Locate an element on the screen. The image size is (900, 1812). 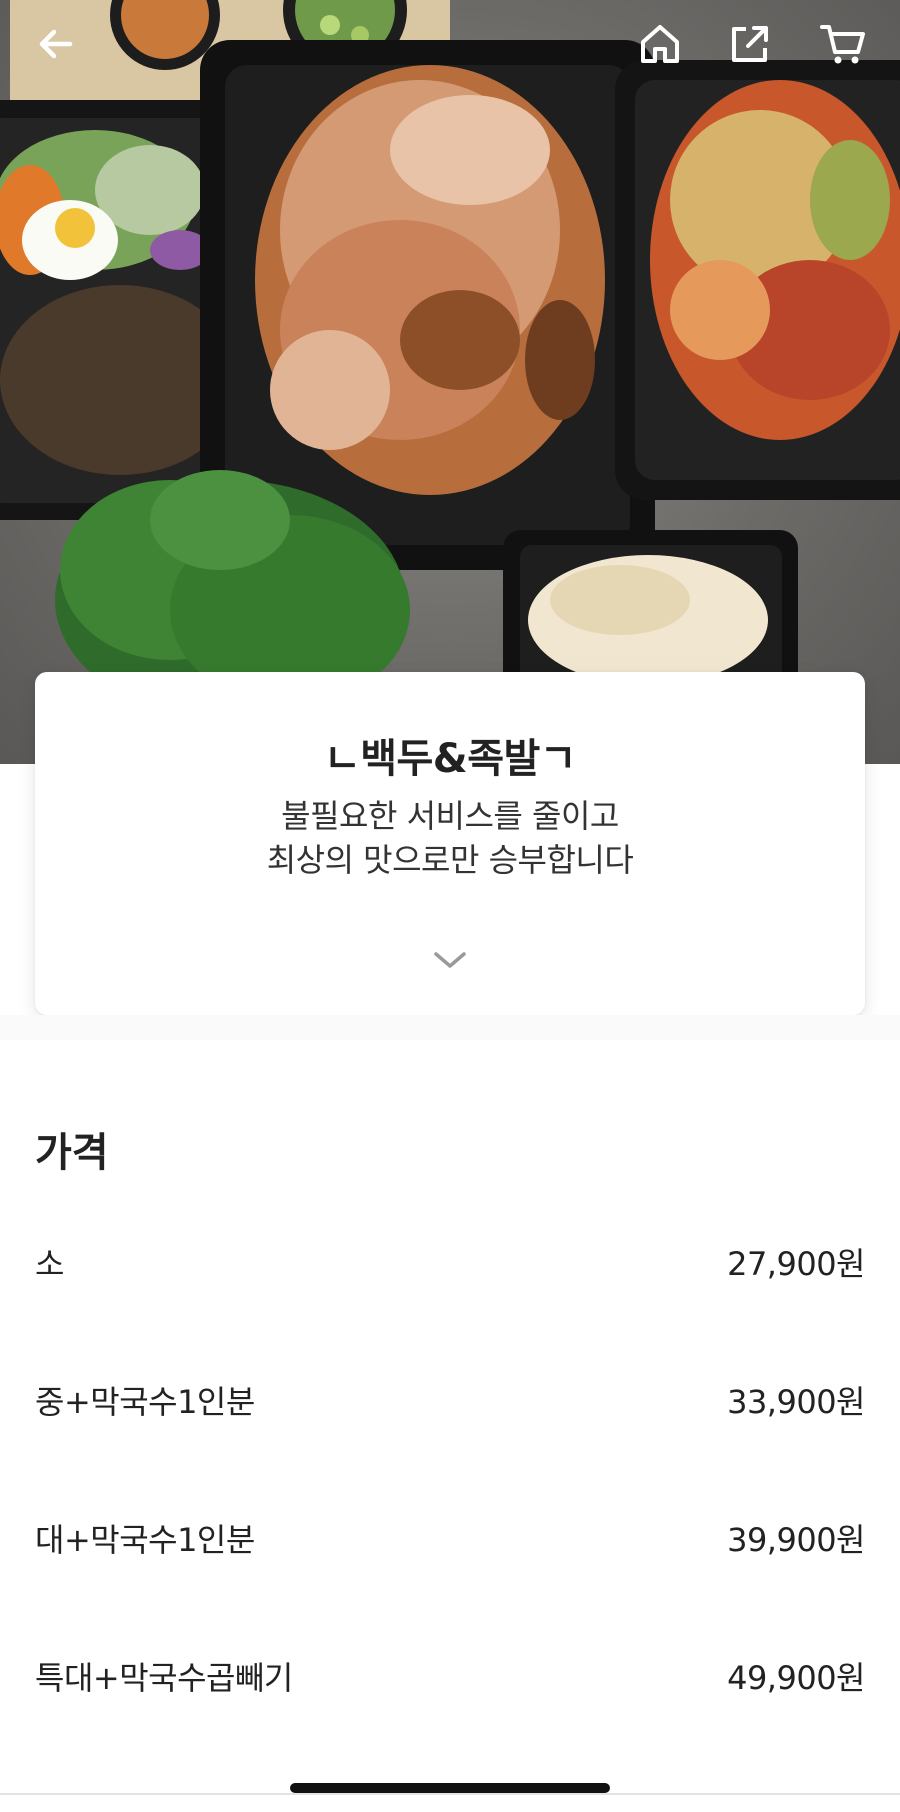
store-description: 불필요한 서비스를 줄이고 최상의 맛으로만 승부합니다 is located at coordinates (450, 838).